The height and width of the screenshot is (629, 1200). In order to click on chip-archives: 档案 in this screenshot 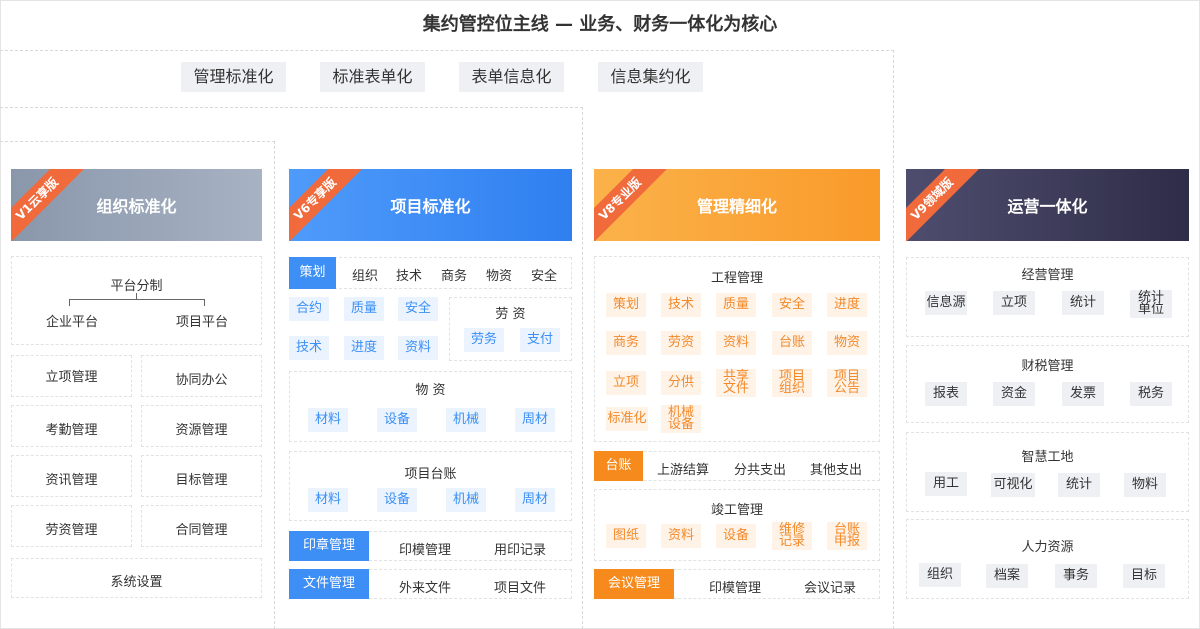, I will do `click(1007, 576)`.